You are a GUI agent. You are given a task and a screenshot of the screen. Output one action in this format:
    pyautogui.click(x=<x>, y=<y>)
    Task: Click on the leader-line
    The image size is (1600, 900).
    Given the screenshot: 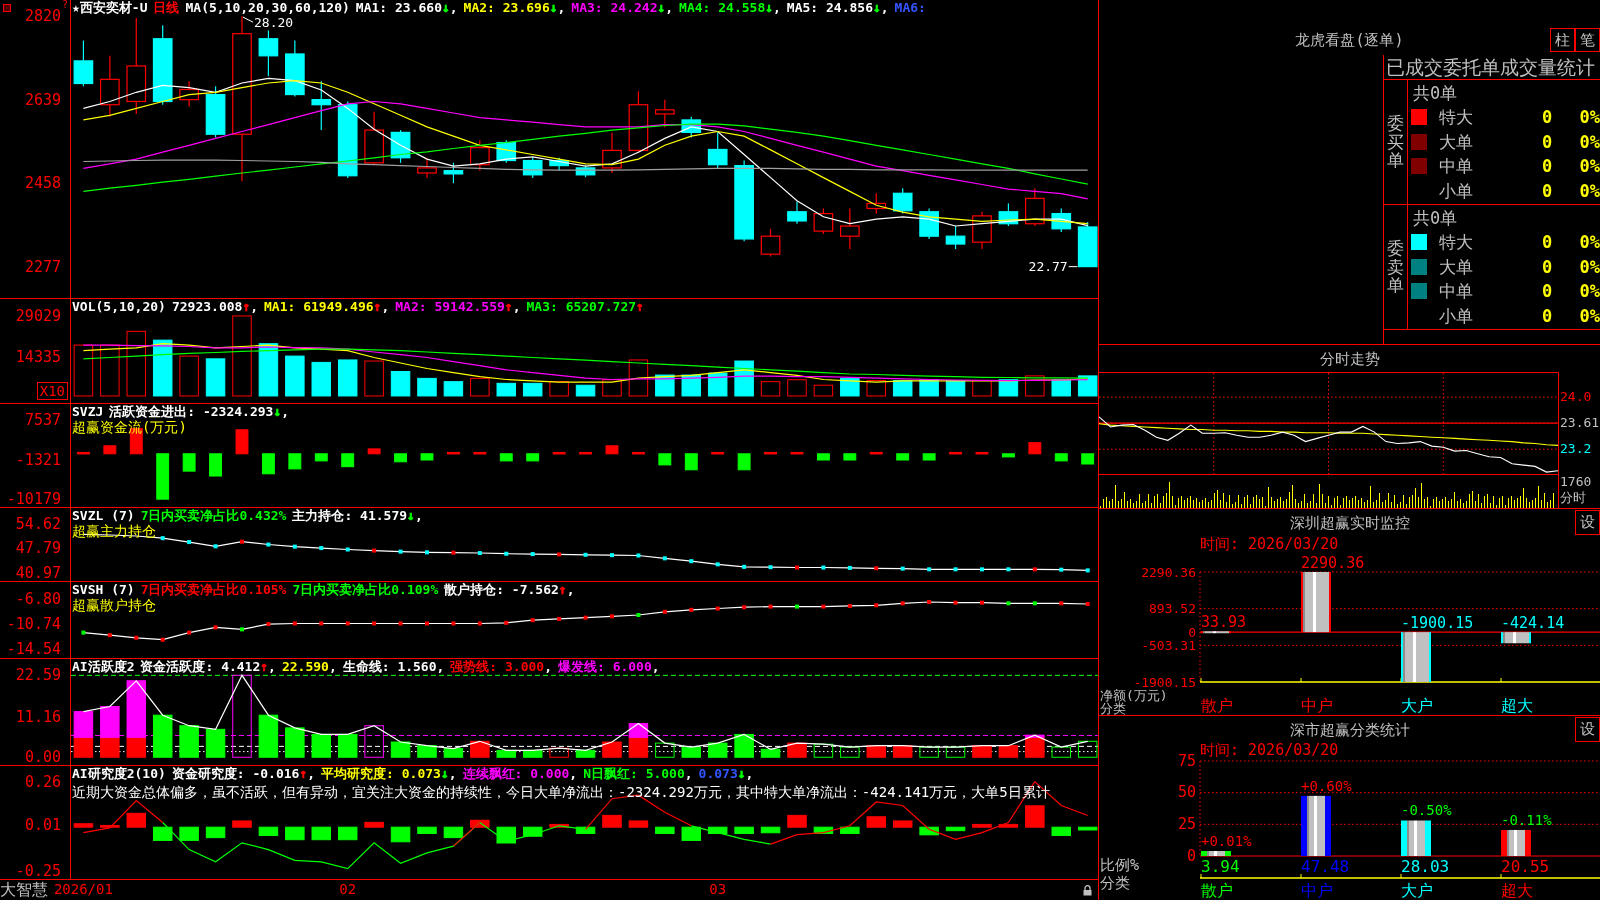 What is the action you would take?
    pyautogui.click(x=1073, y=267)
    